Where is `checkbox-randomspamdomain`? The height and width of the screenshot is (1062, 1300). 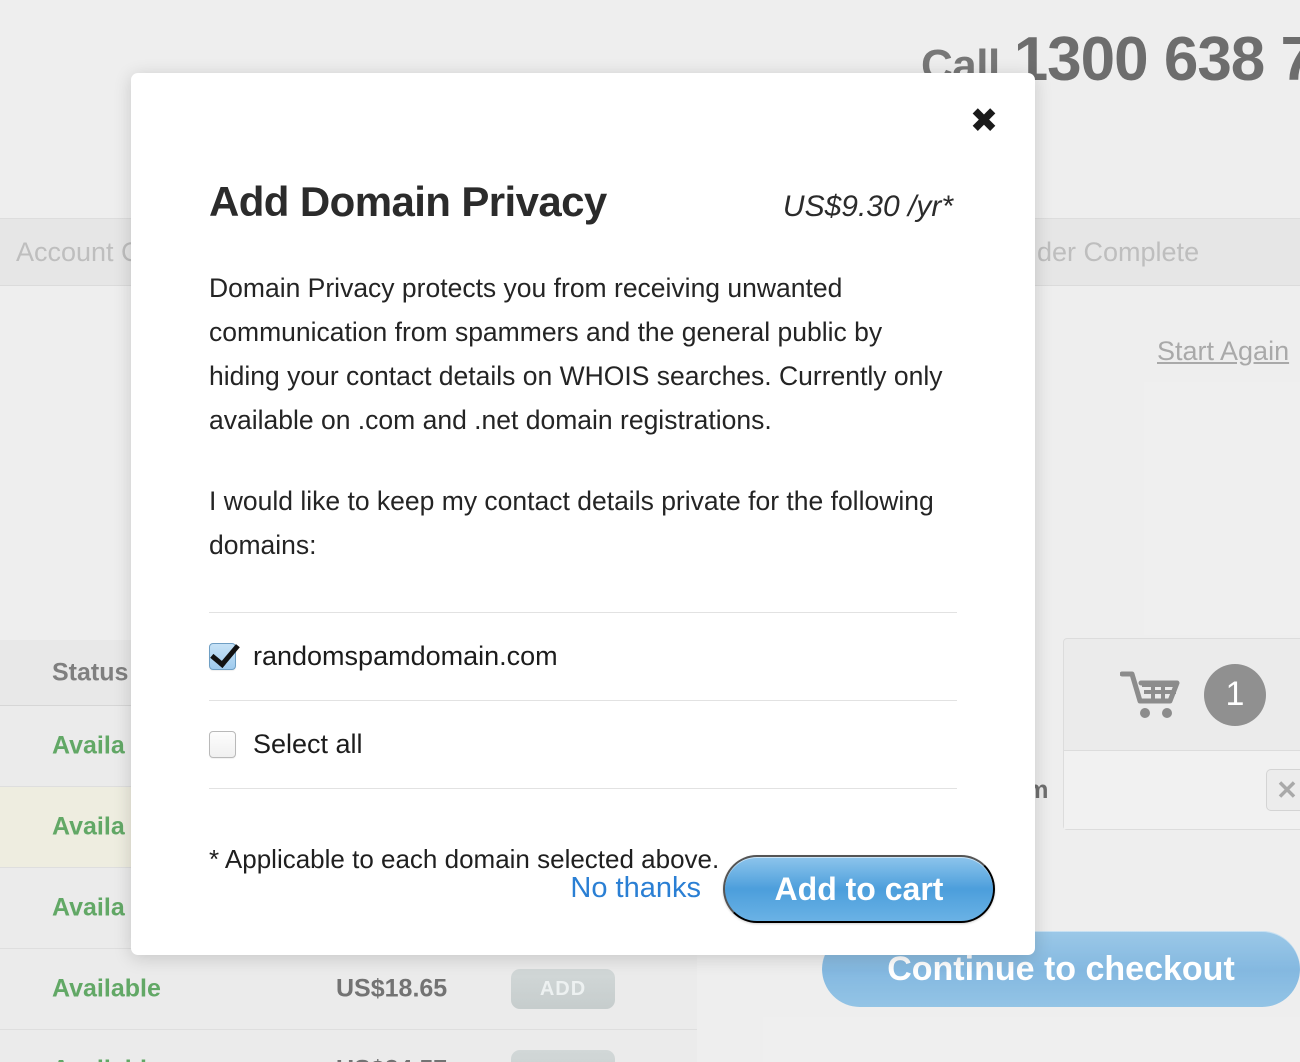
checkbox-randomspamdomain is located at coordinates (222, 656).